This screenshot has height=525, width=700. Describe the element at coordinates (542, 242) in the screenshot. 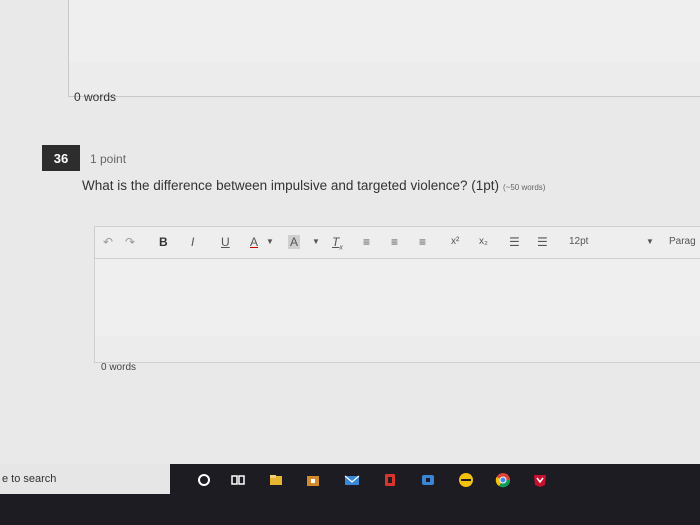

I see `numbered-list-icon: ☰` at that location.